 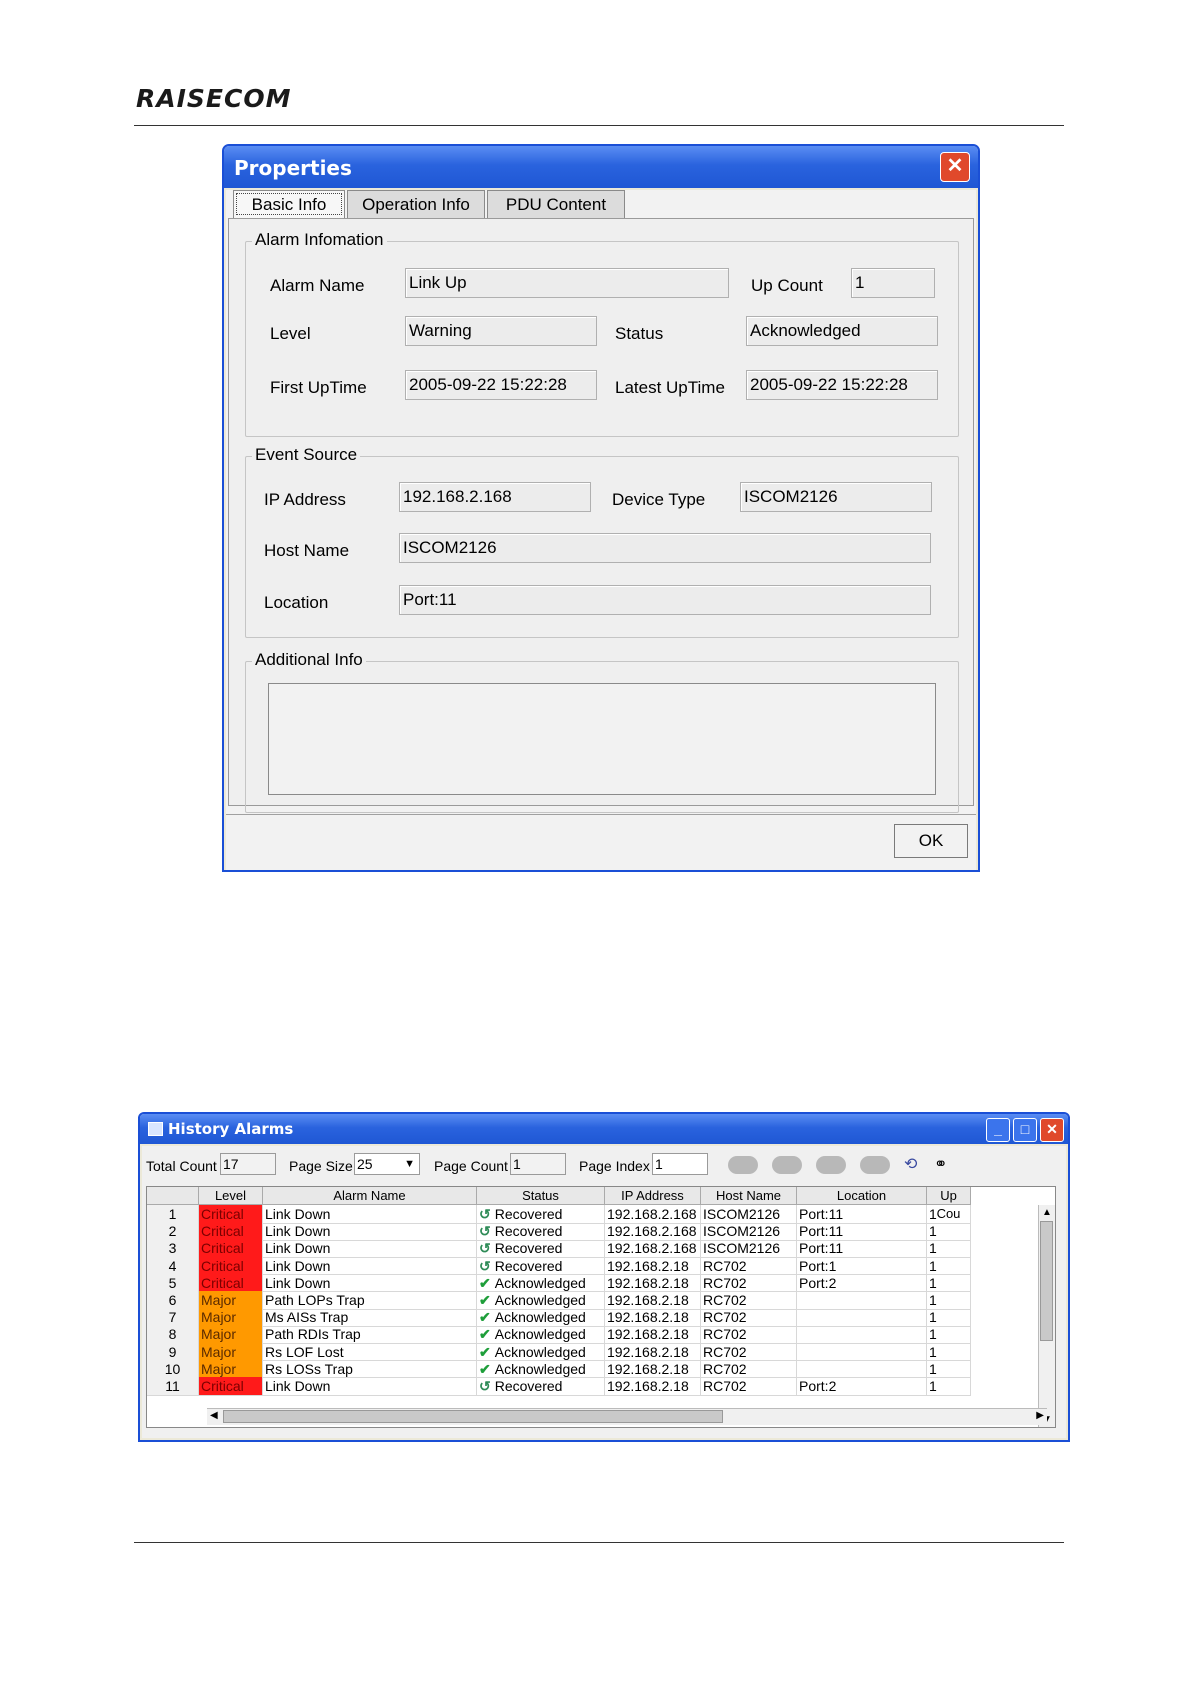 What do you see at coordinates (567, 283) in the screenshot?
I see `alarm-name-field: Link Up` at bounding box center [567, 283].